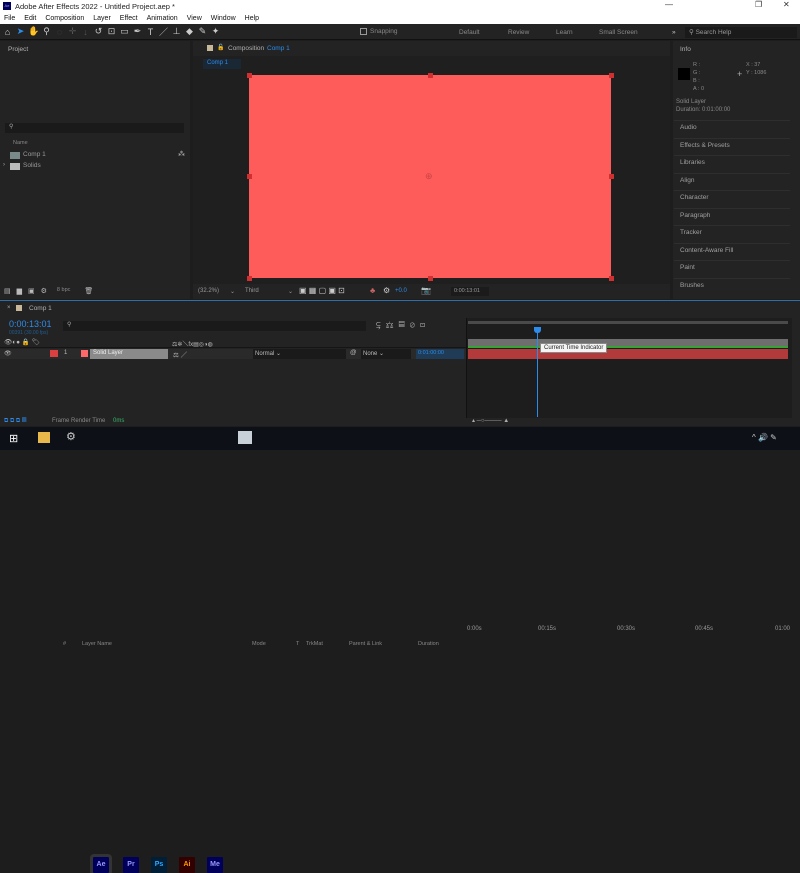 The height and width of the screenshot is (873, 800). Describe the element at coordinates (59, 32) in the screenshot. I see `orbit-tool-icon: ◌` at that location.